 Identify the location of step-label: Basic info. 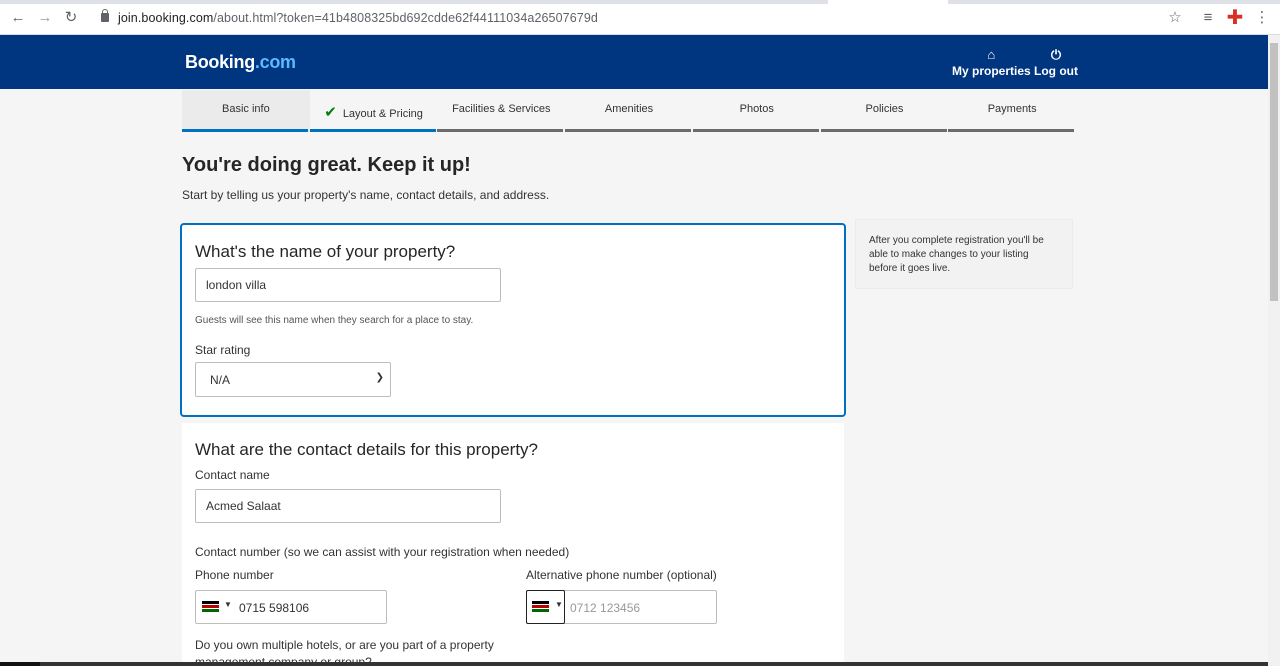
(246, 109).